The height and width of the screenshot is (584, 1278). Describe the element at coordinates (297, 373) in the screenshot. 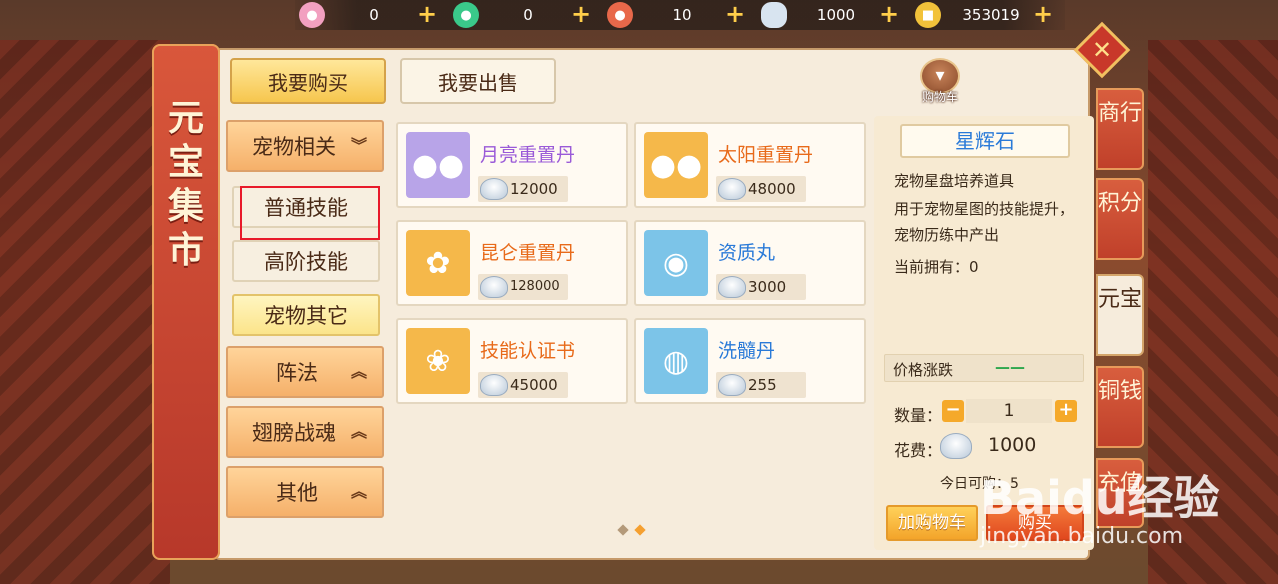

I see `category-label: 阵法` at that location.